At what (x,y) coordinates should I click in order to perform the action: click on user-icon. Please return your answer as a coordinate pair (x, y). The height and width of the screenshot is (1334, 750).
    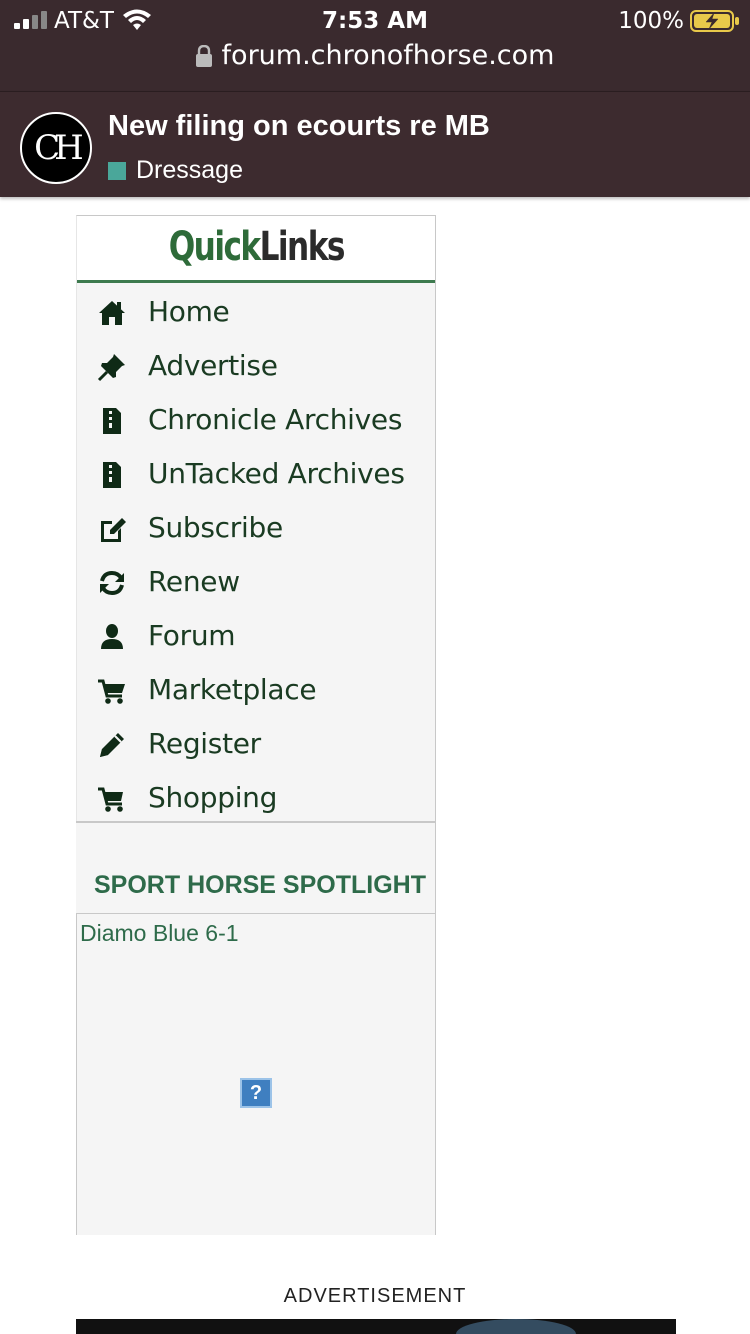
    Looking at the image, I should click on (112, 636).